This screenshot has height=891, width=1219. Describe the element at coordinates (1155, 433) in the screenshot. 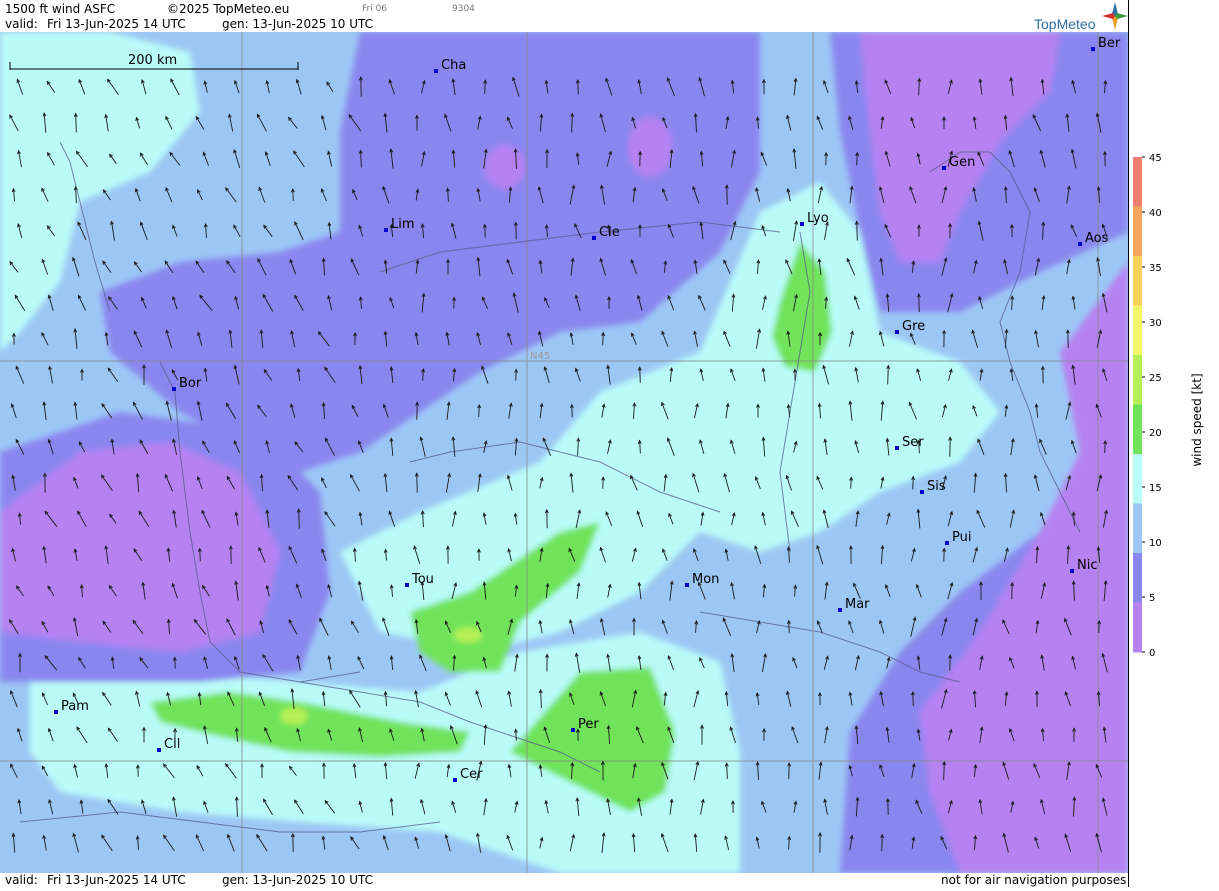

I see `legend-tick-label: 20` at that location.